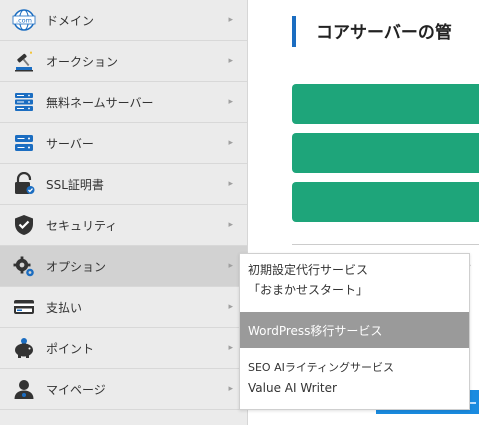 The width and height of the screenshot is (479, 425). Describe the element at coordinates (76, 266) in the screenshot. I see `sidebar-item-label: オプション` at that location.